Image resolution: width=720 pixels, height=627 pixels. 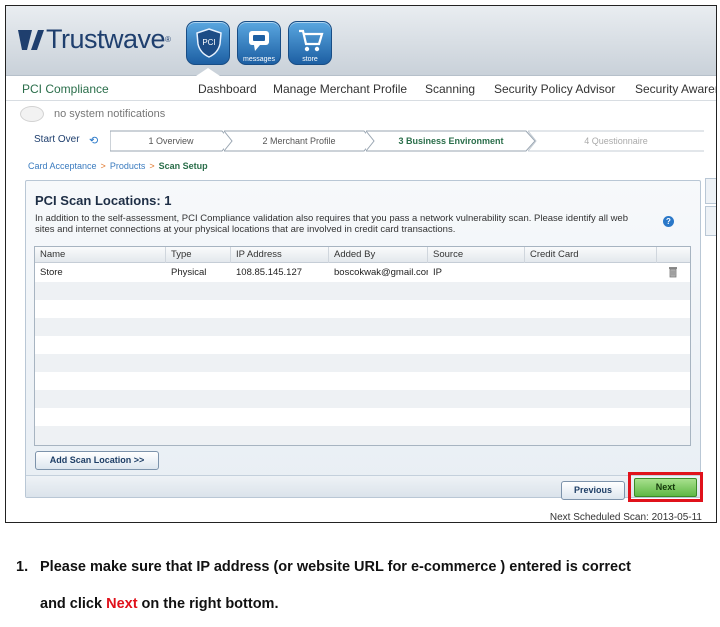 I want to click on cell-name: Store, so click(x=51, y=272).